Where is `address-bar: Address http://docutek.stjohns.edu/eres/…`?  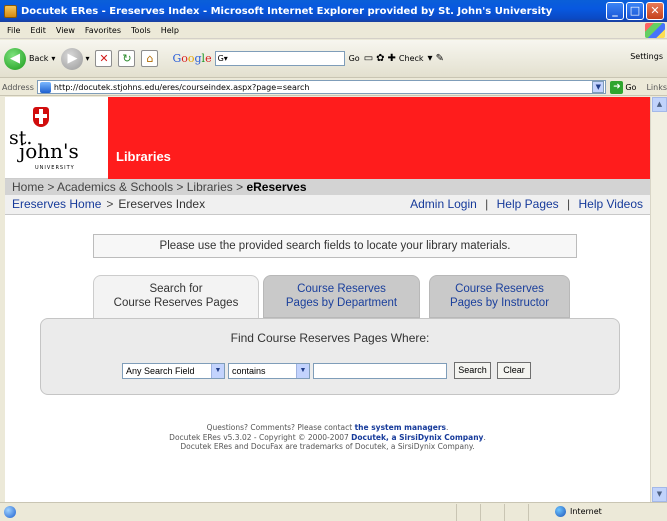 address-bar: Address http://docutek.stjohns.edu/eres/… is located at coordinates (333, 87).